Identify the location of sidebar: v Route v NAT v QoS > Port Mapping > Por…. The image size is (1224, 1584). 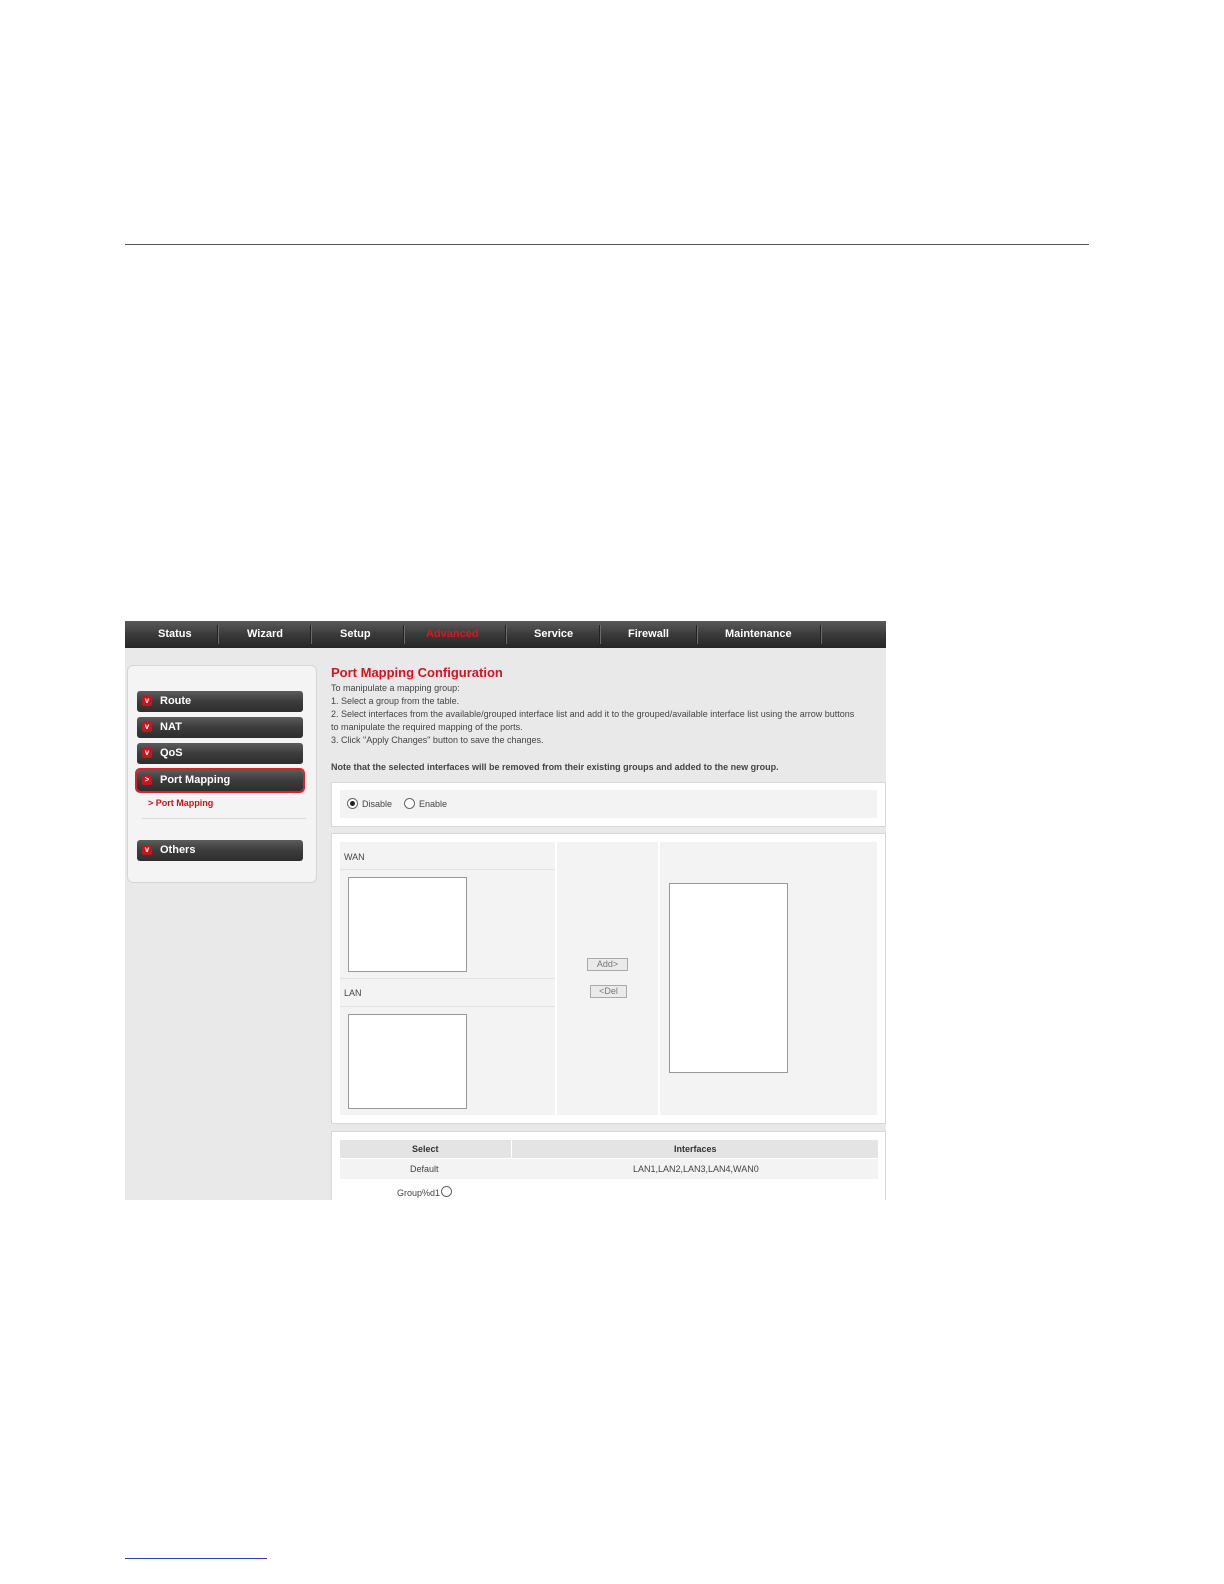
(222, 774).